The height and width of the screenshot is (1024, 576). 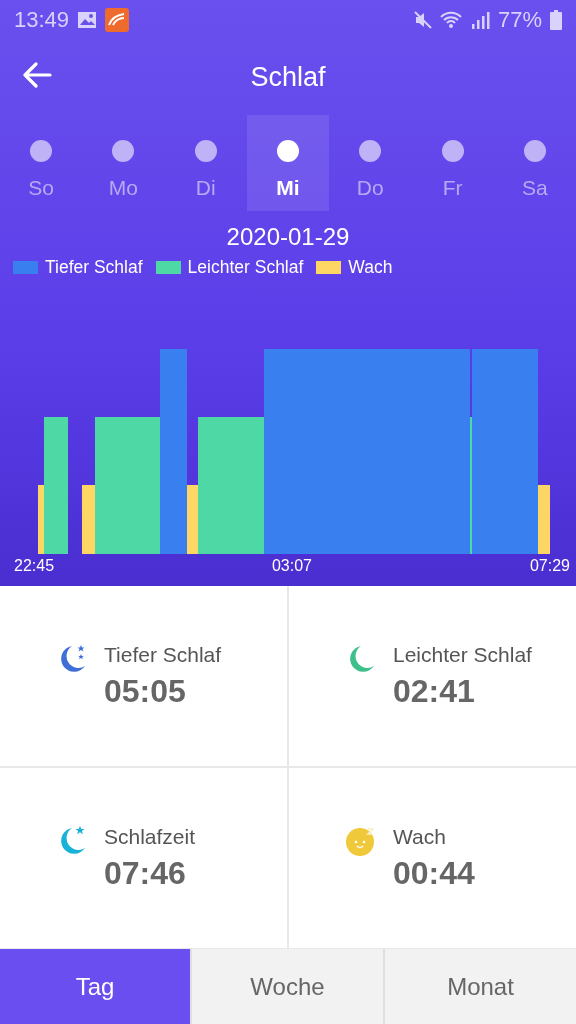 I want to click on stat-value: 05:05, so click(x=145, y=691).